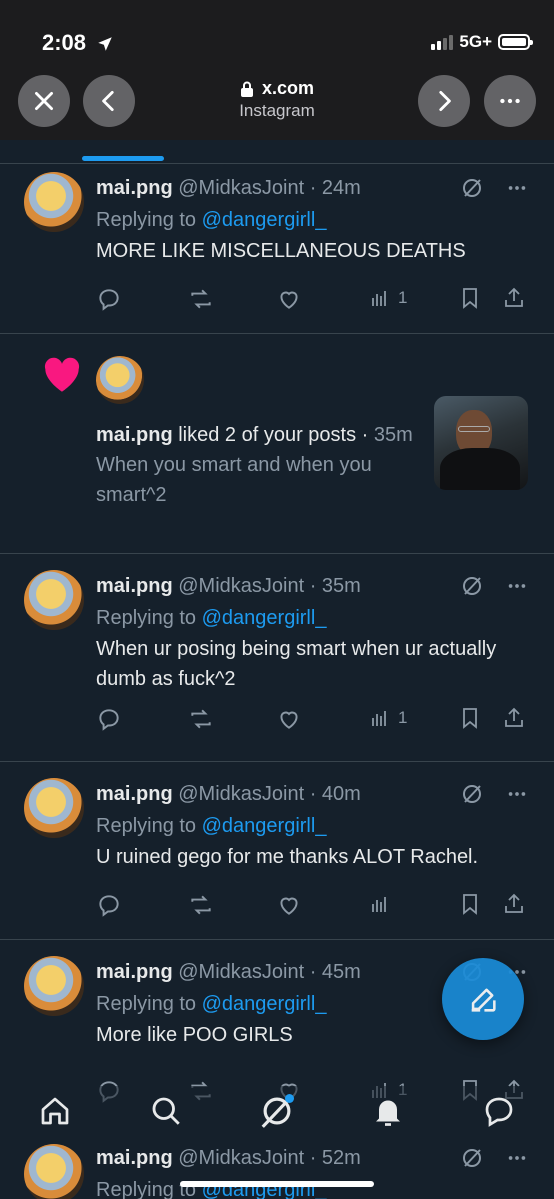 This screenshot has height=1199, width=554. Describe the element at coordinates (120, 380) in the screenshot. I see `liker-avatar` at that location.